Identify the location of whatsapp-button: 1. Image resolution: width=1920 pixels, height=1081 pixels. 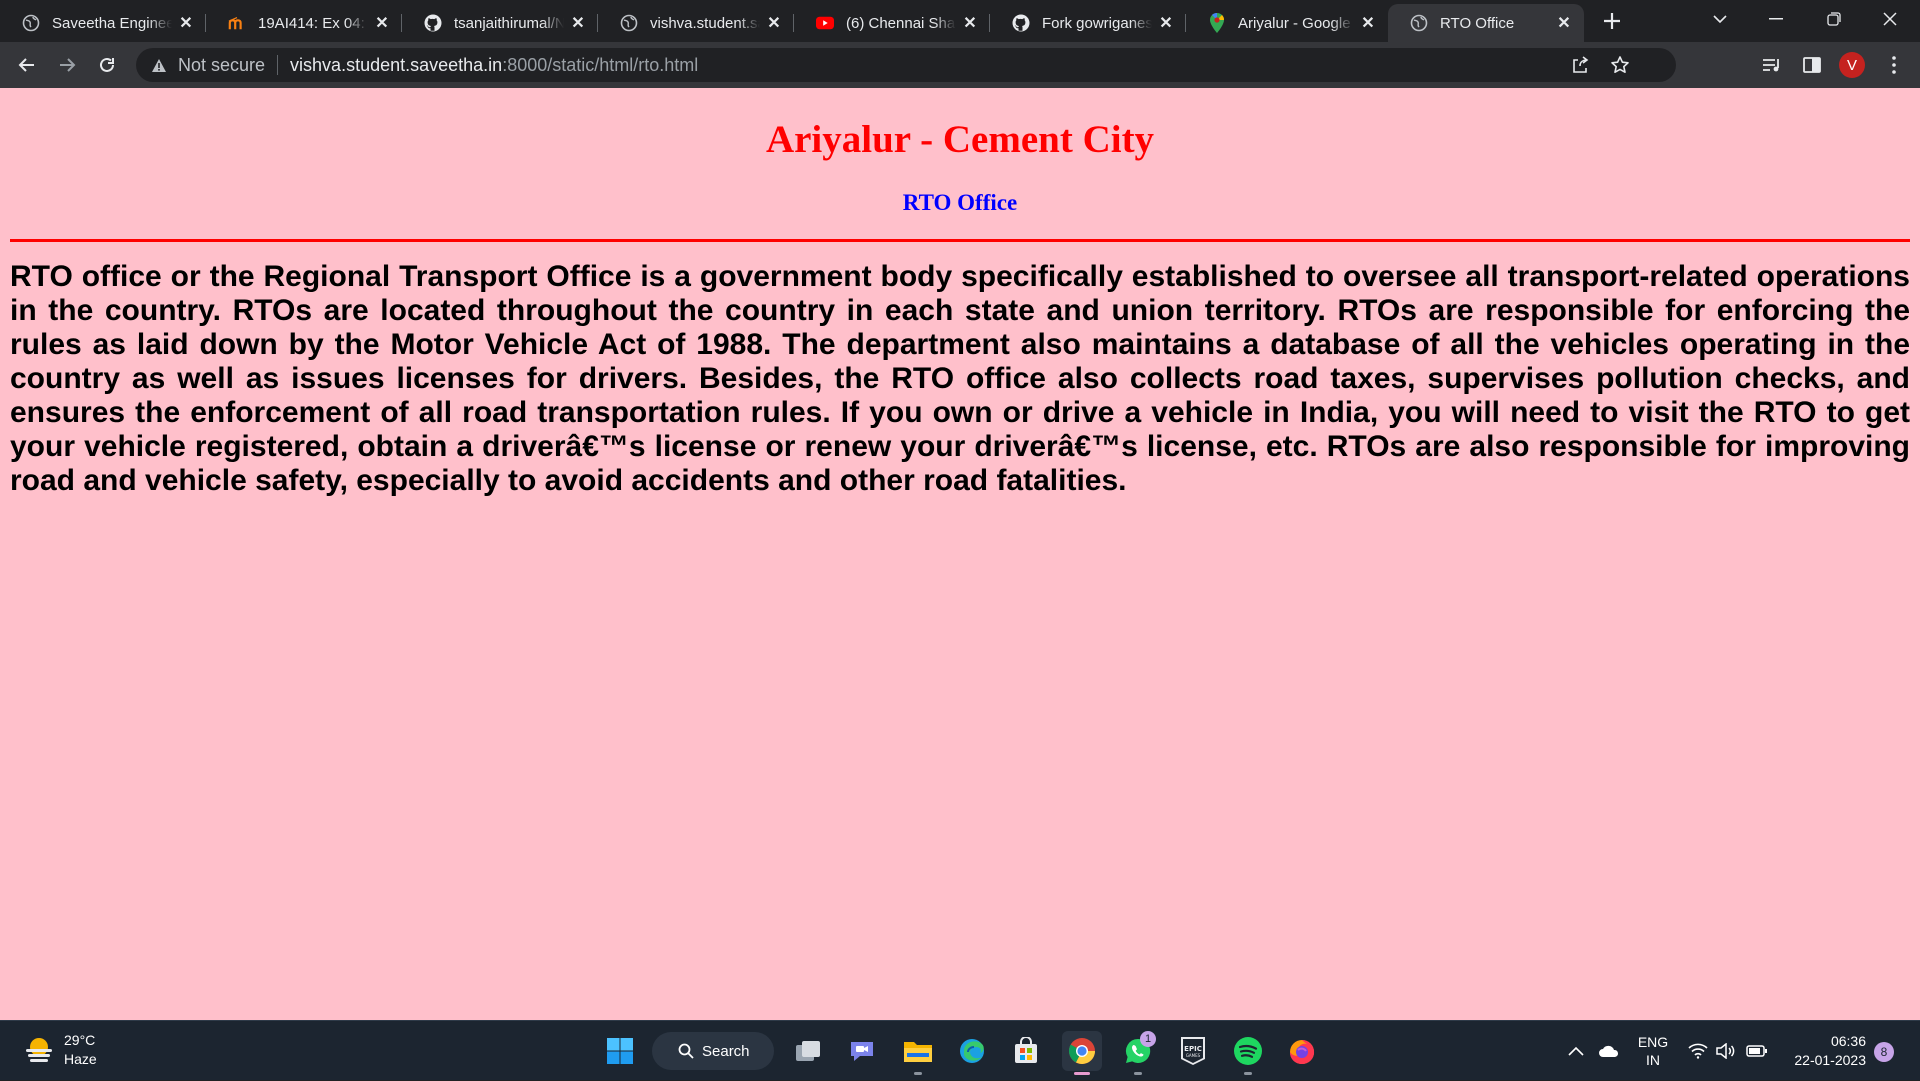
(1138, 1053).